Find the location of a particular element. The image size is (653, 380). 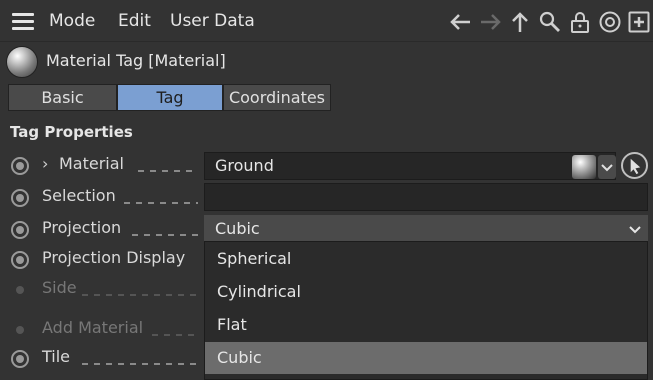

side-animate-icon is located at coordinates (20, 290).